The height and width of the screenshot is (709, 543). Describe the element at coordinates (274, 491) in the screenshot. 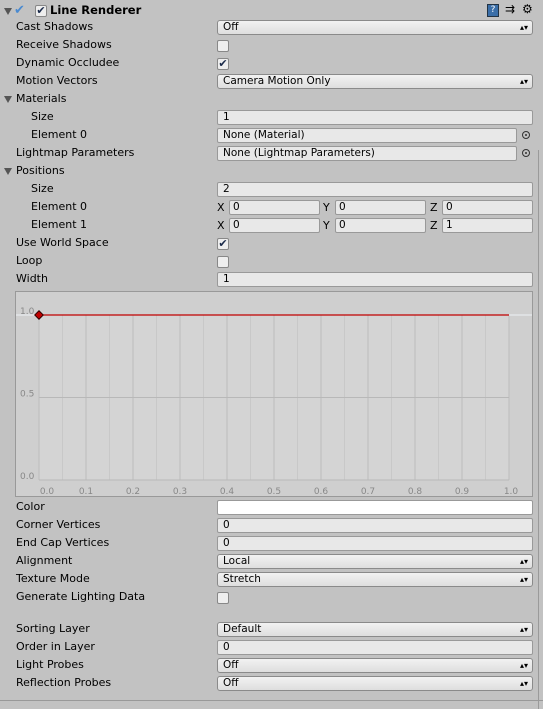

I see `x-tick-label: 0.5` at that location.